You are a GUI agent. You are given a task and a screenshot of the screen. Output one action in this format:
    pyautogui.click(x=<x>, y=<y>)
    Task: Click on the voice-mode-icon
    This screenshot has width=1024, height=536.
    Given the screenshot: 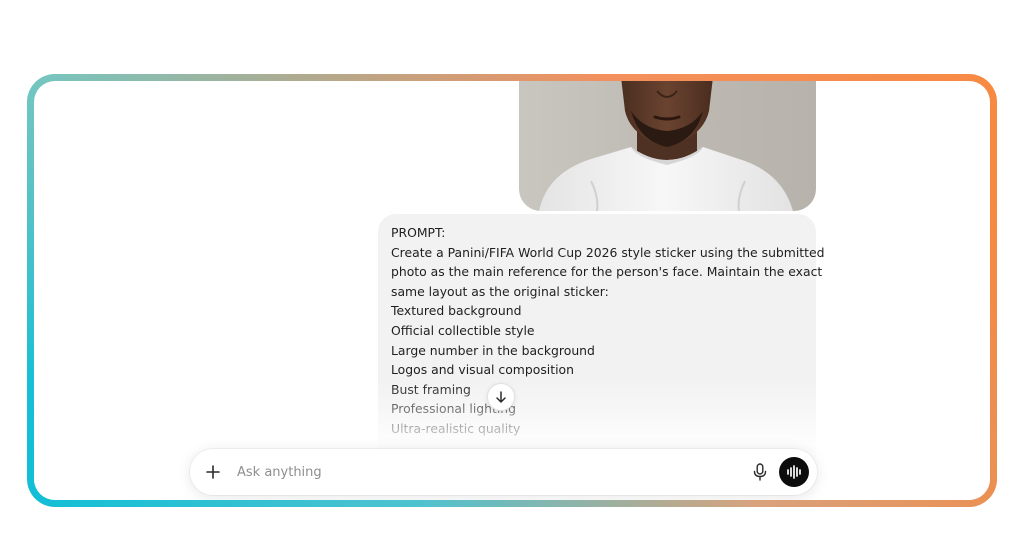 What is the action you would take?
    pyautogui.click(x=794, y=472)
    